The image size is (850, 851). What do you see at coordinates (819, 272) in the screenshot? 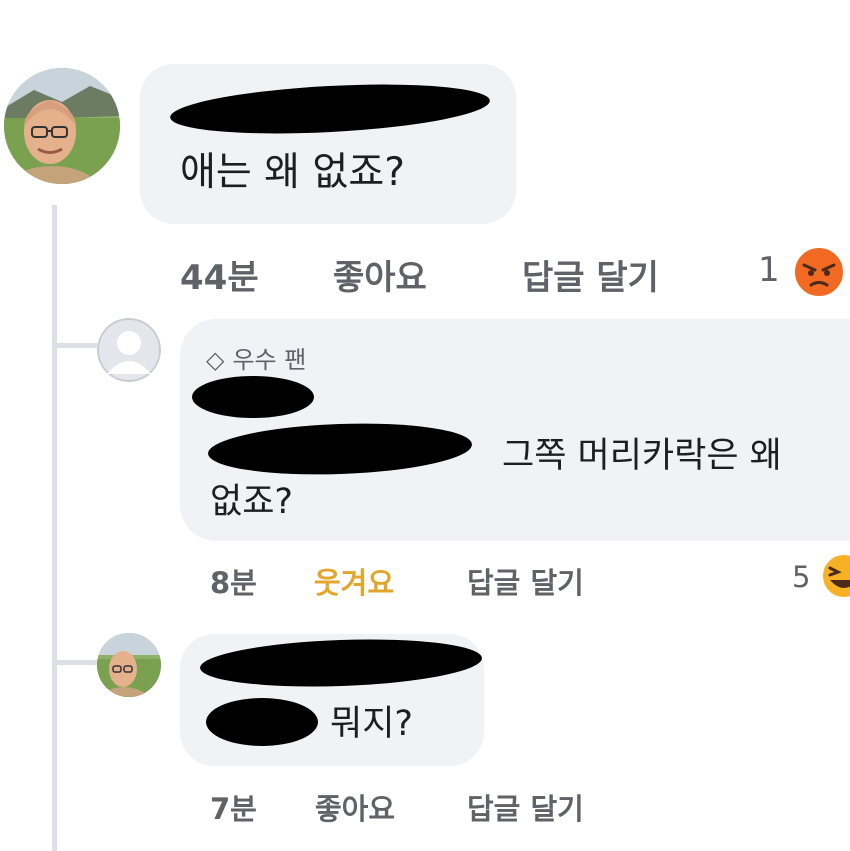
I see `angry-reaction-icon` at bounding box center [819, 272].